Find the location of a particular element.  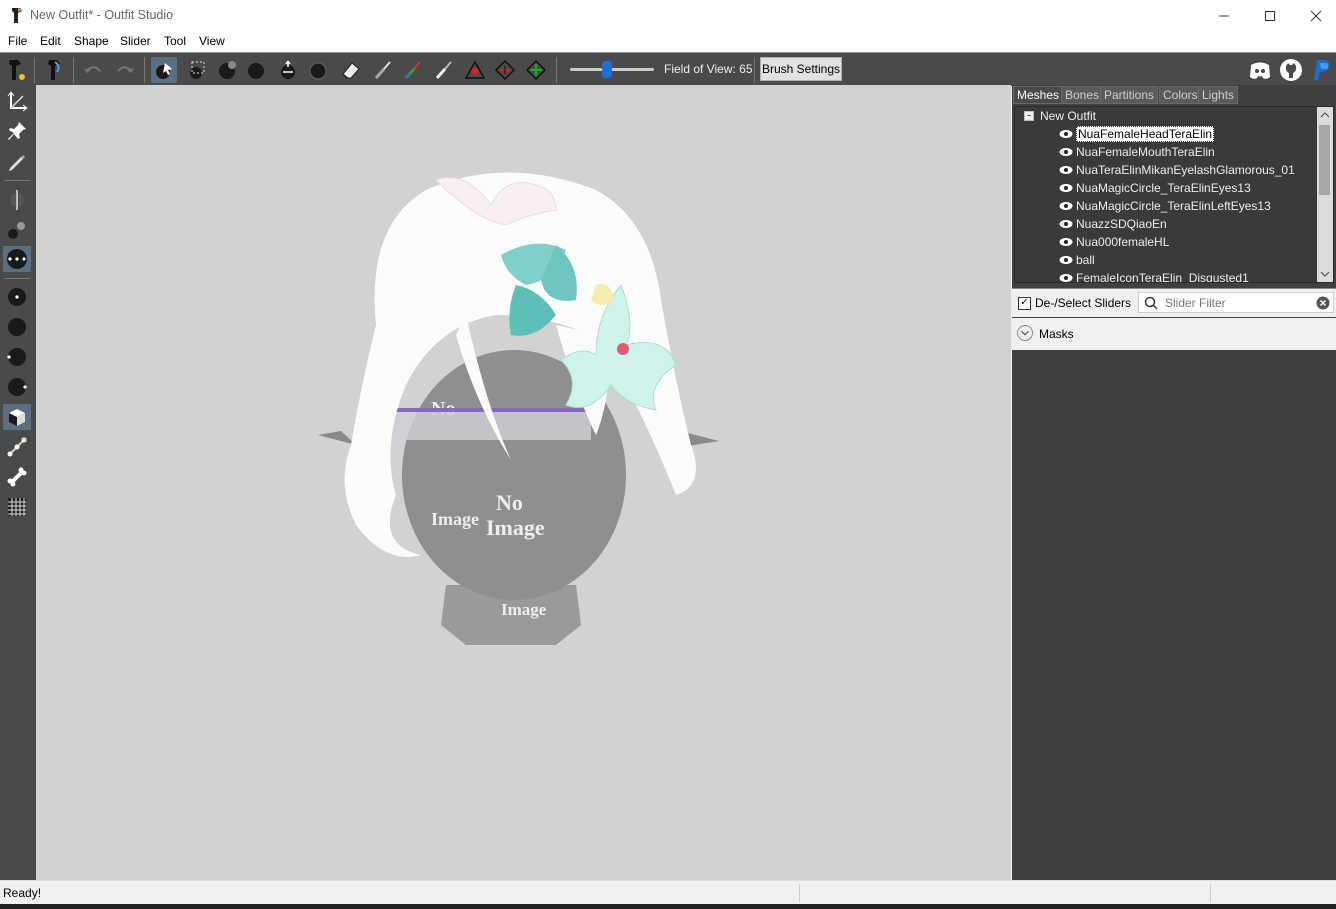

undo-button is located at coordinates (93, 70).